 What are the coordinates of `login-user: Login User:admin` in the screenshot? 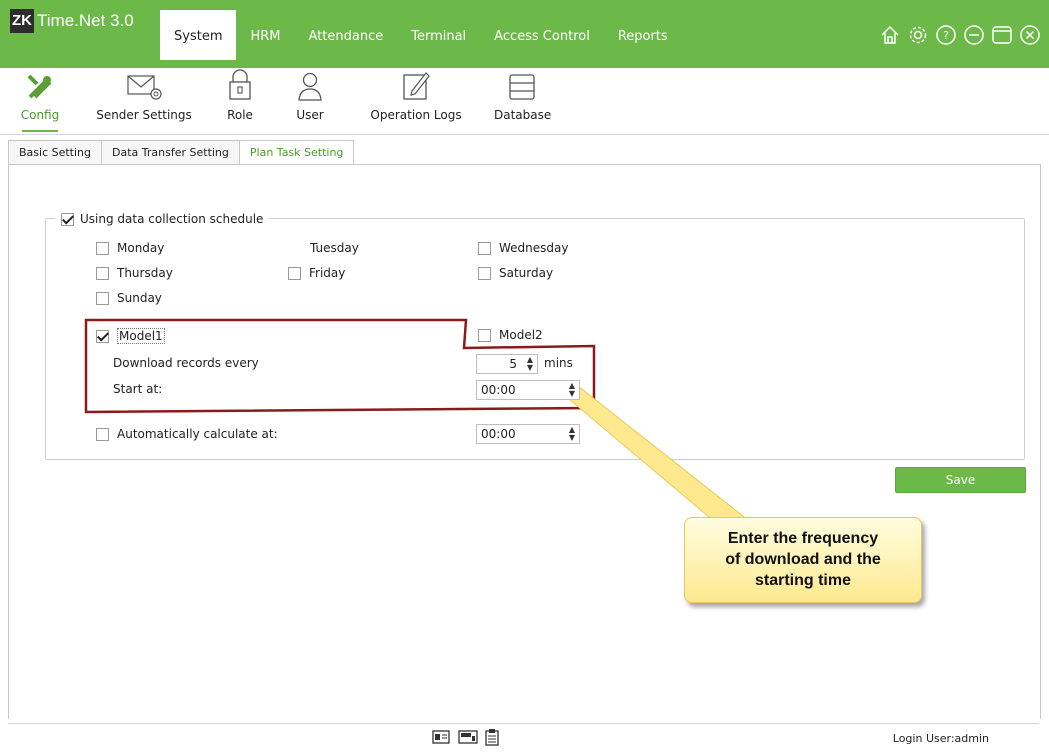 It's located at (940, 738).